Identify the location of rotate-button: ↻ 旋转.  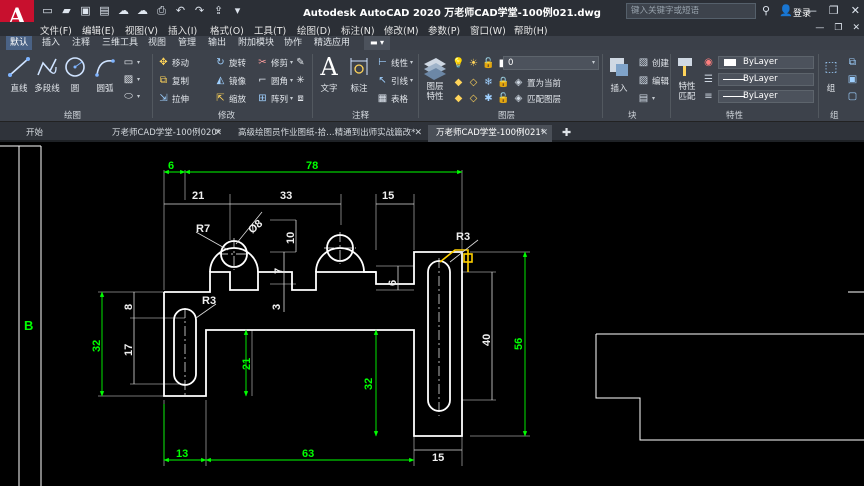
(230, 62).